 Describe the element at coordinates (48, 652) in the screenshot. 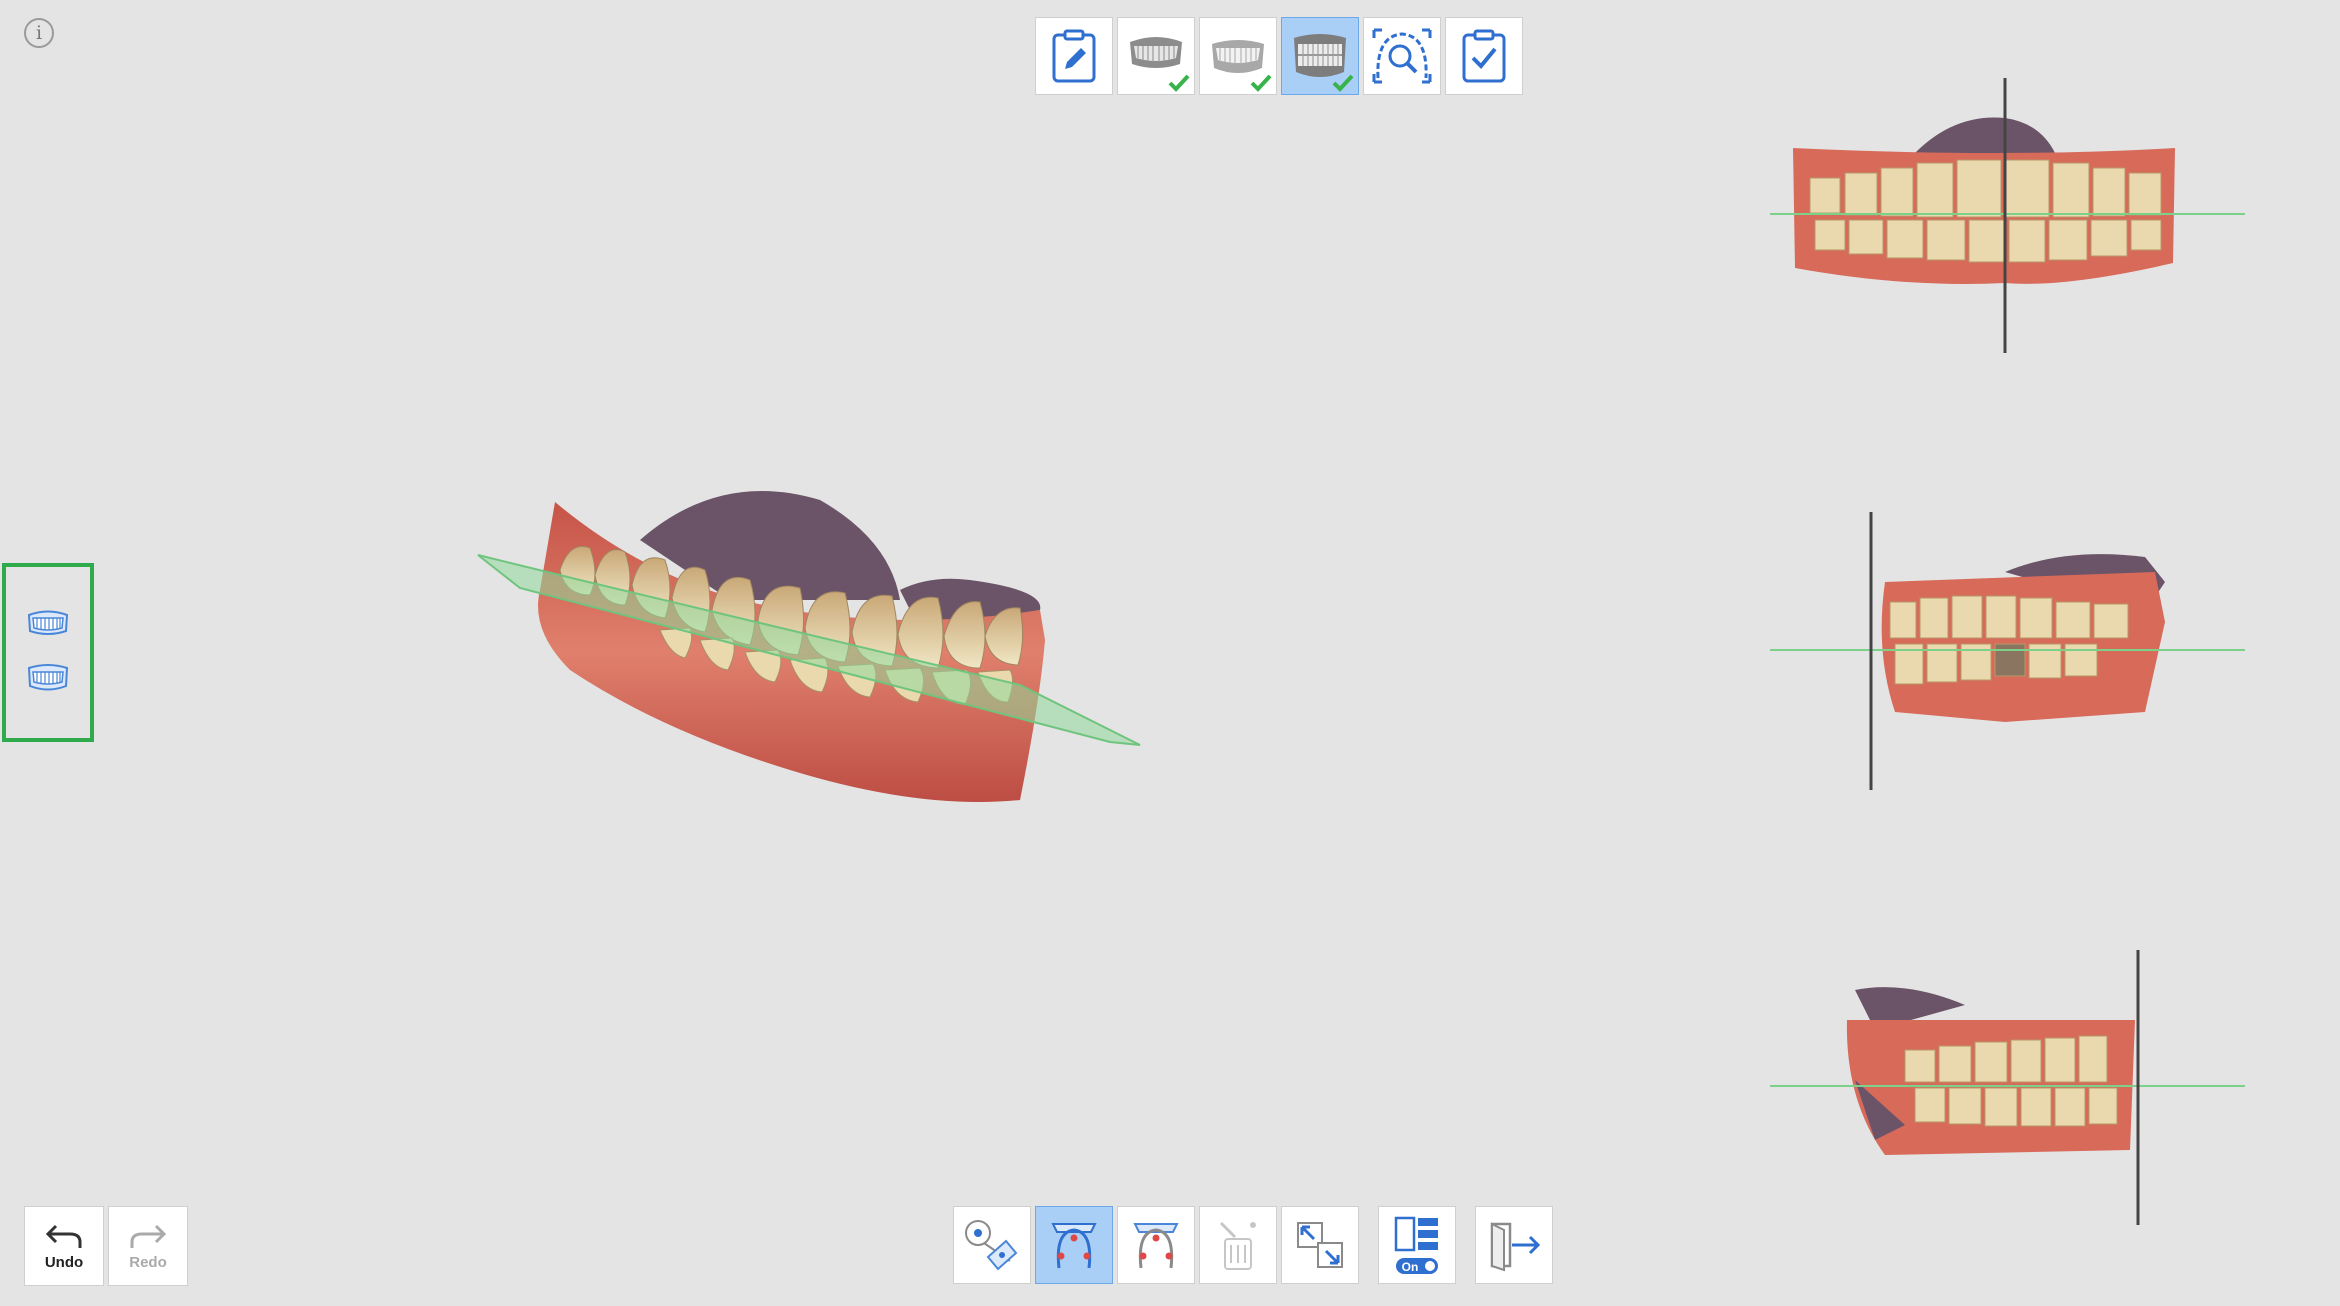

I see `jaw-visibility-panel` at that location.